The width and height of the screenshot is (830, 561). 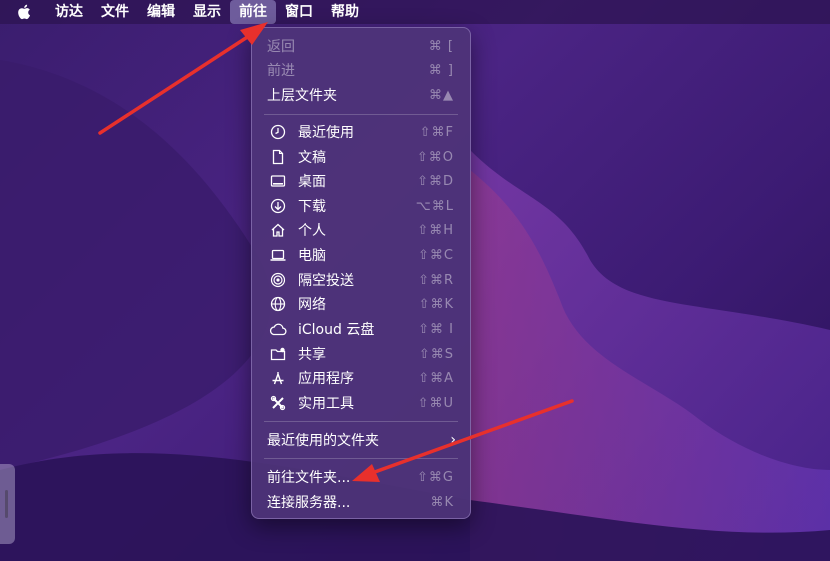 What do you see at coordinates (361, 304) in the screenshot?
I see `menu-item-network: 网络 ⇧⌘K` at bounding box center [361, 304].